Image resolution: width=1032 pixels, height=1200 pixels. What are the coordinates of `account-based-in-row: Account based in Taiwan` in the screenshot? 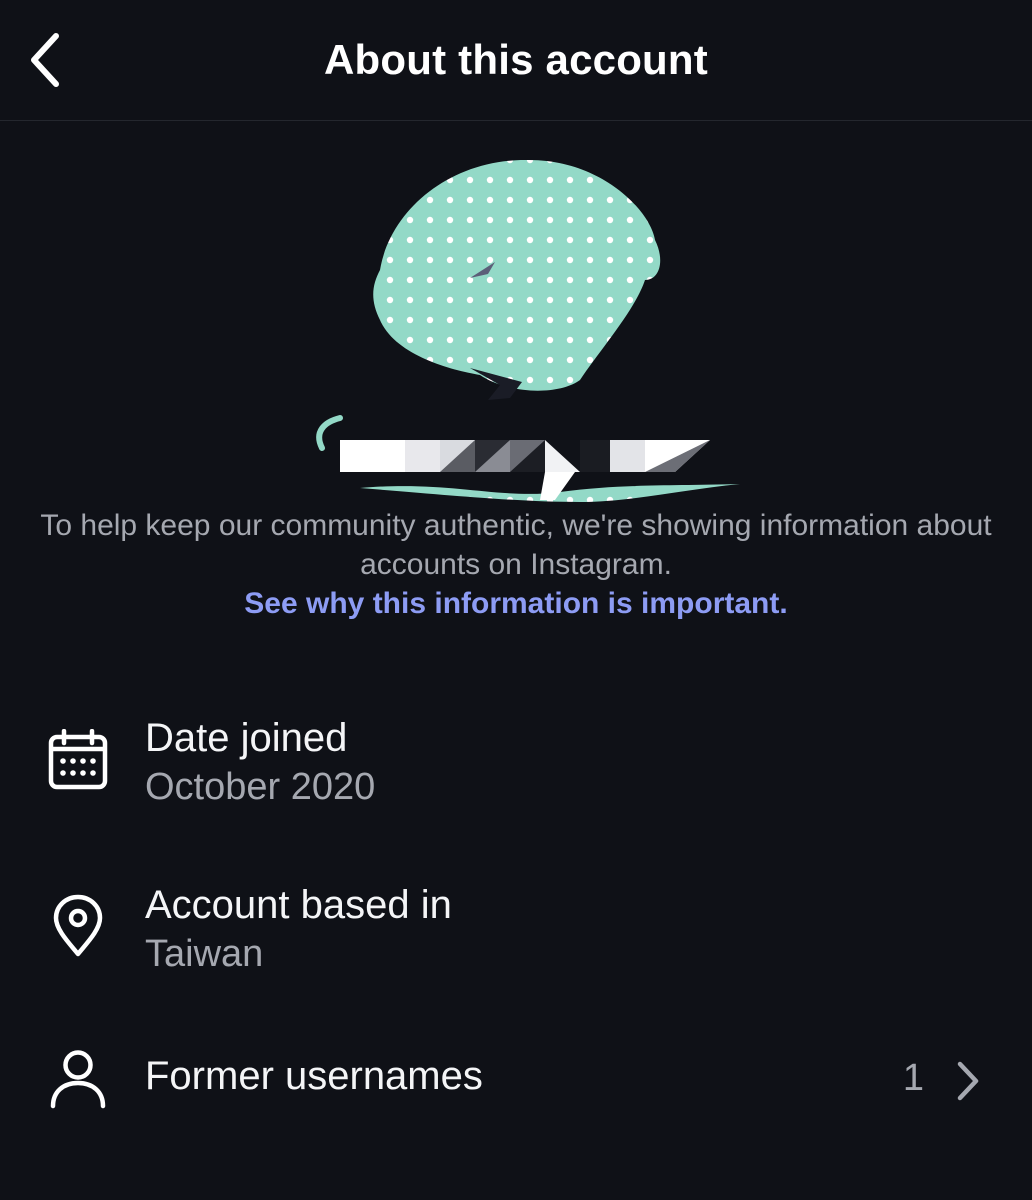 It's located at (516, 927).